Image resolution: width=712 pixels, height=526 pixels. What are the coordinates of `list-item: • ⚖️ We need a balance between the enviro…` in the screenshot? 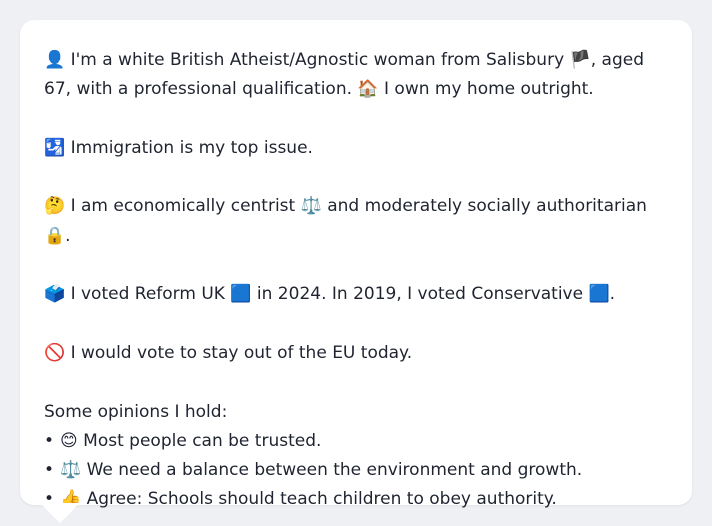 It's located at (356, 470).